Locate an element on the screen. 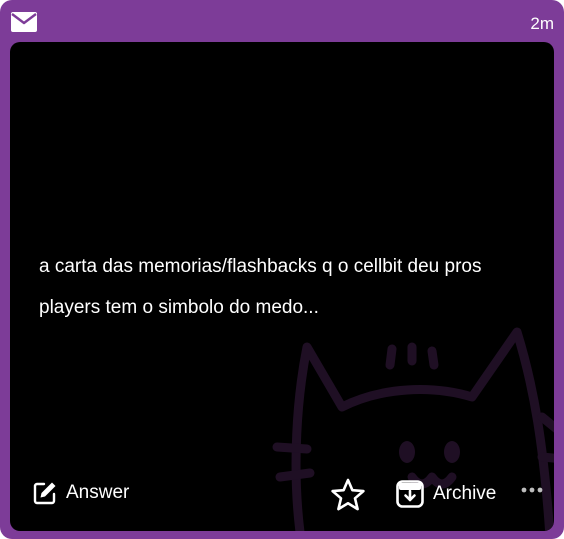 This screenshot has width=564, height=539. archive-box-icon is located at coordinates (410, 494).